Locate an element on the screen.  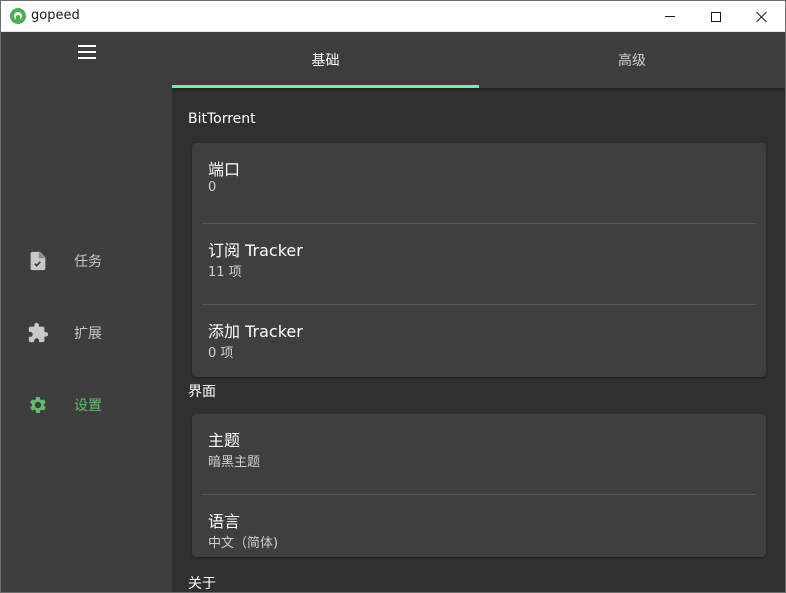
sidebar-item-tasks: 任务 is located at coordinates (86, 261).